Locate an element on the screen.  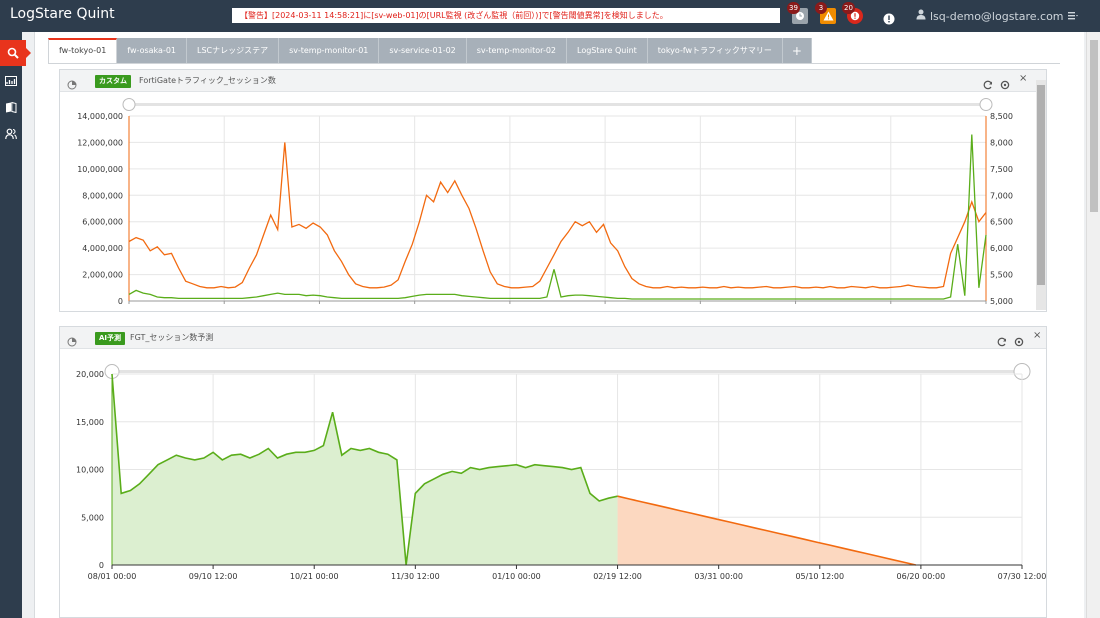
sidebar-item-dashboard is located at coordinates (11, 80).